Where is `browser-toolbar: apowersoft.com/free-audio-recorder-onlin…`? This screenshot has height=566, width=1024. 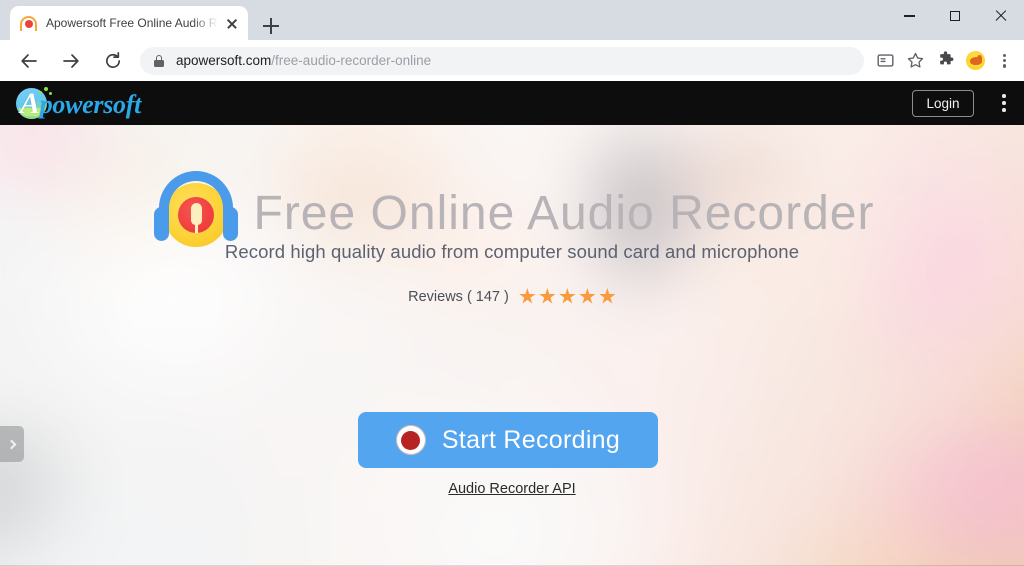 browser-toolbar: apowersoft.com/free-audio-recorder-onlin… is located at coordinates (512, 60).